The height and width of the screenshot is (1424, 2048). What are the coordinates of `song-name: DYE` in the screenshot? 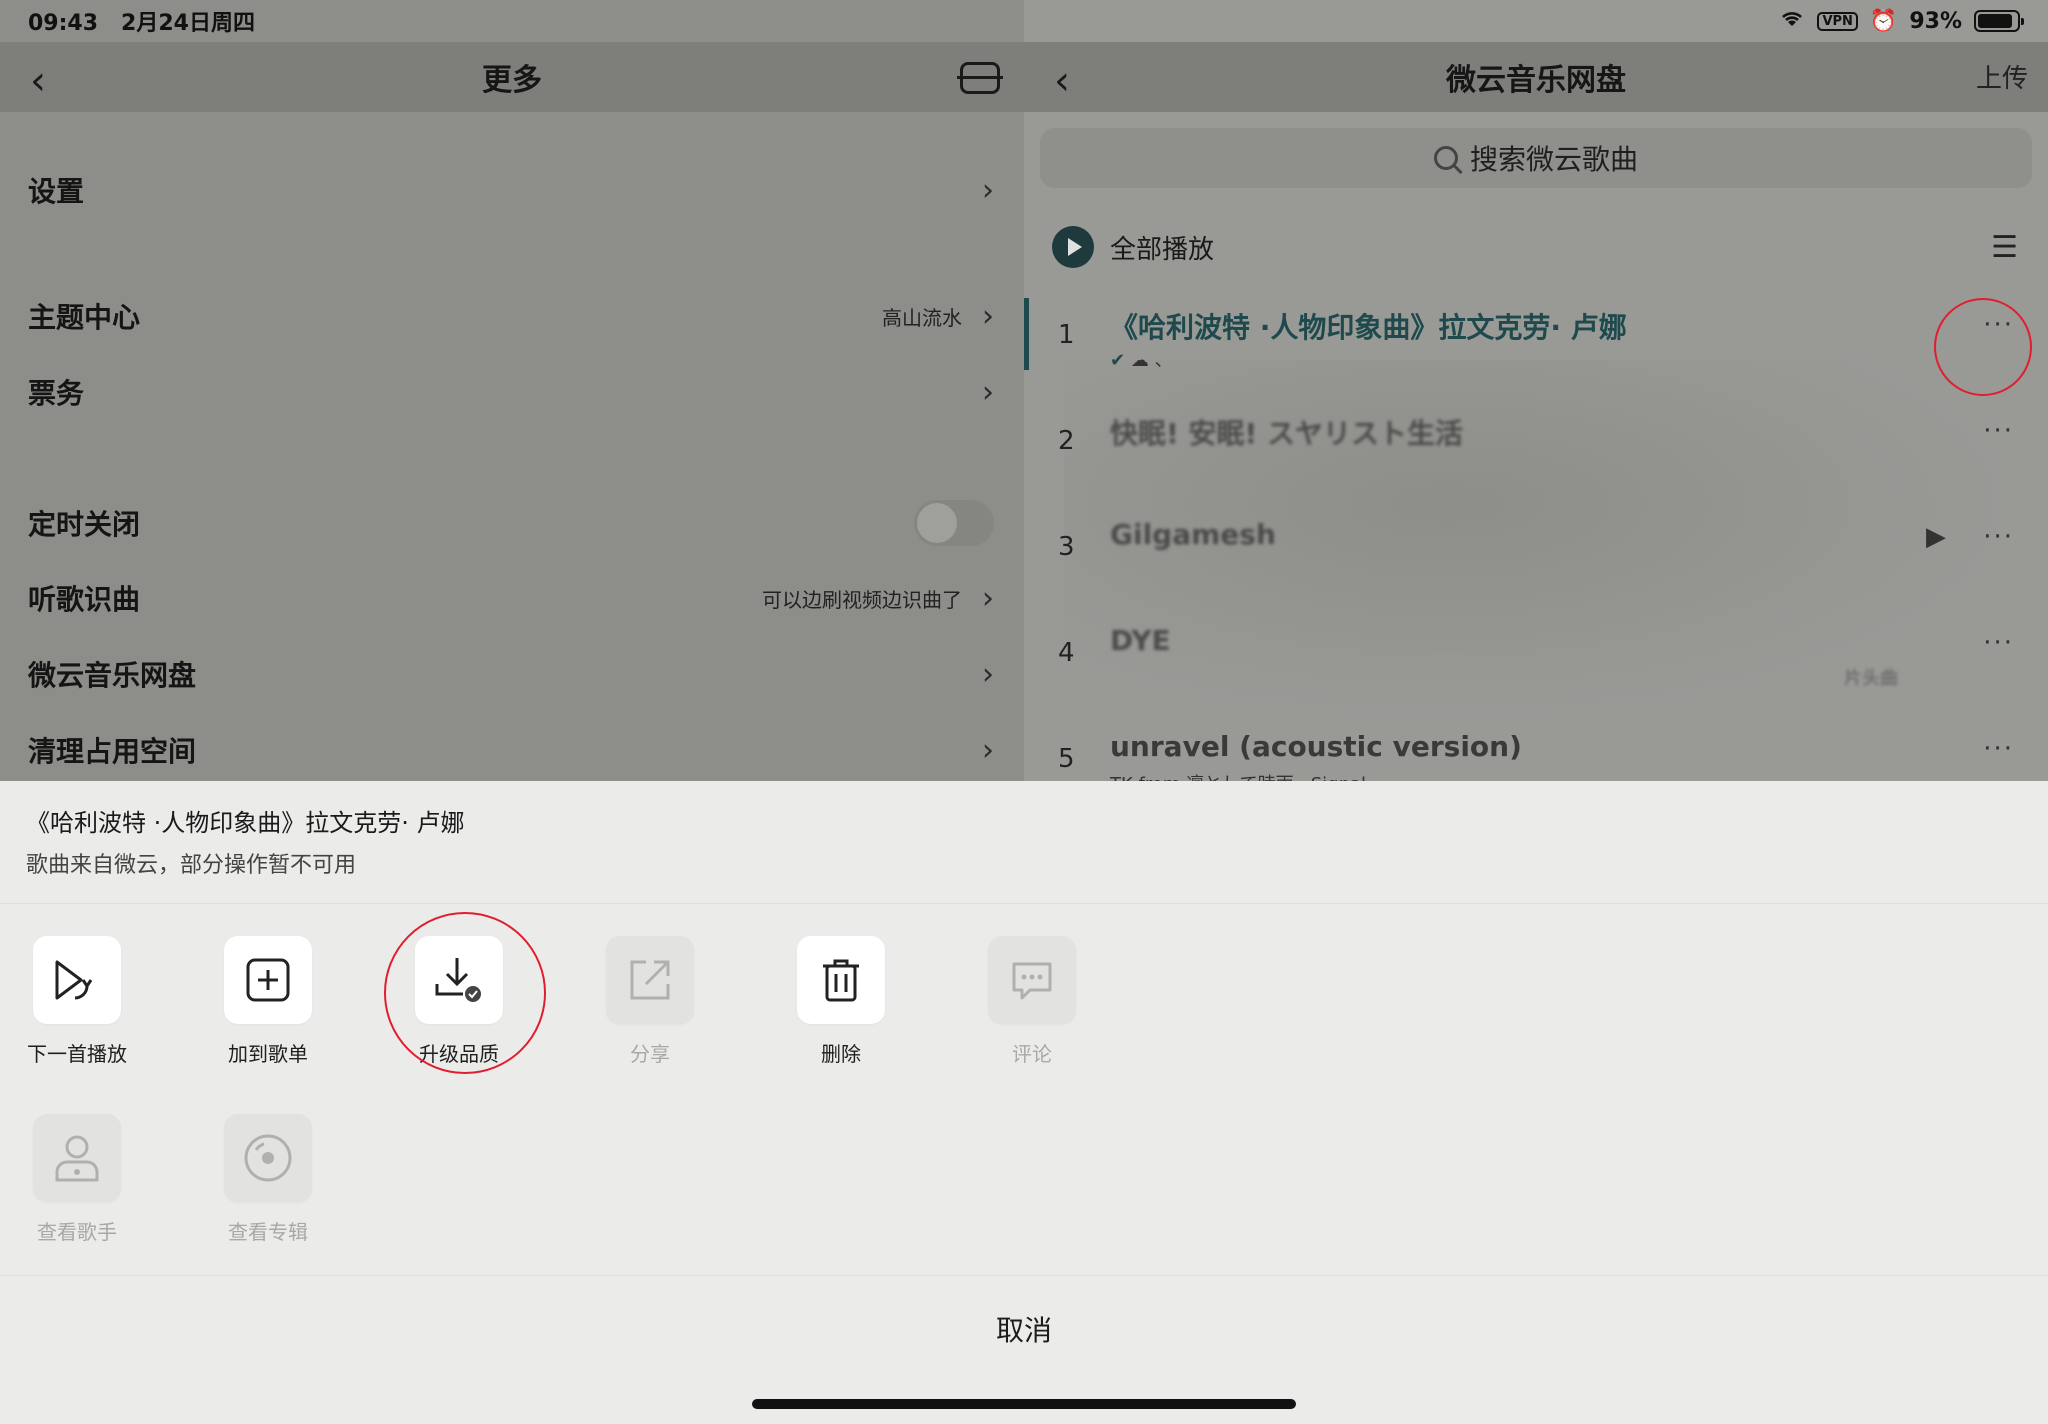 It's located at (1140, 640).